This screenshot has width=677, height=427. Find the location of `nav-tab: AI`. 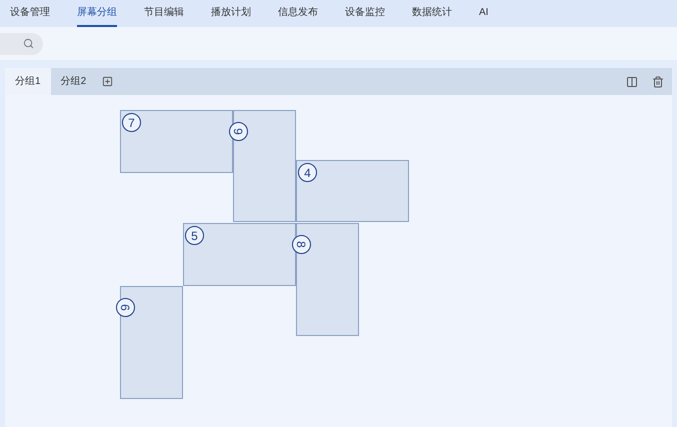

nav-tab: AI is located at coordinates (483, 13).